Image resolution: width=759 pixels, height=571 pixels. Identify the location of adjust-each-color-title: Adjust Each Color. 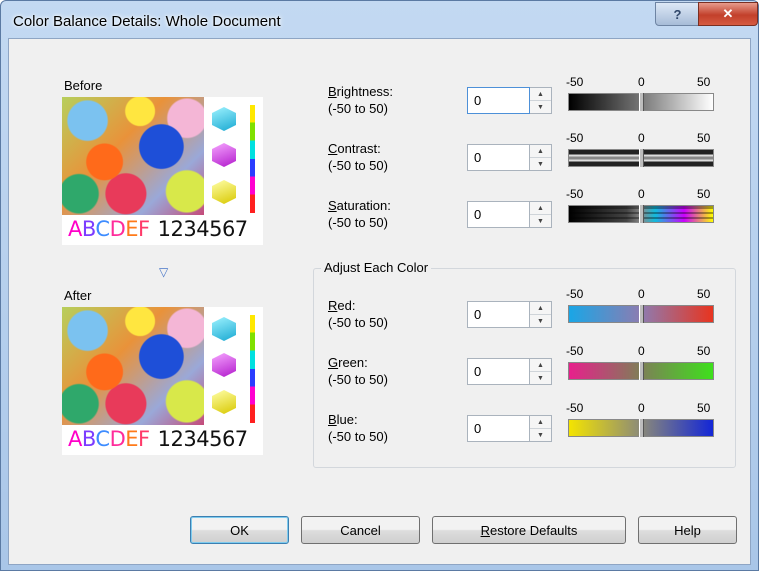
(376, 267).